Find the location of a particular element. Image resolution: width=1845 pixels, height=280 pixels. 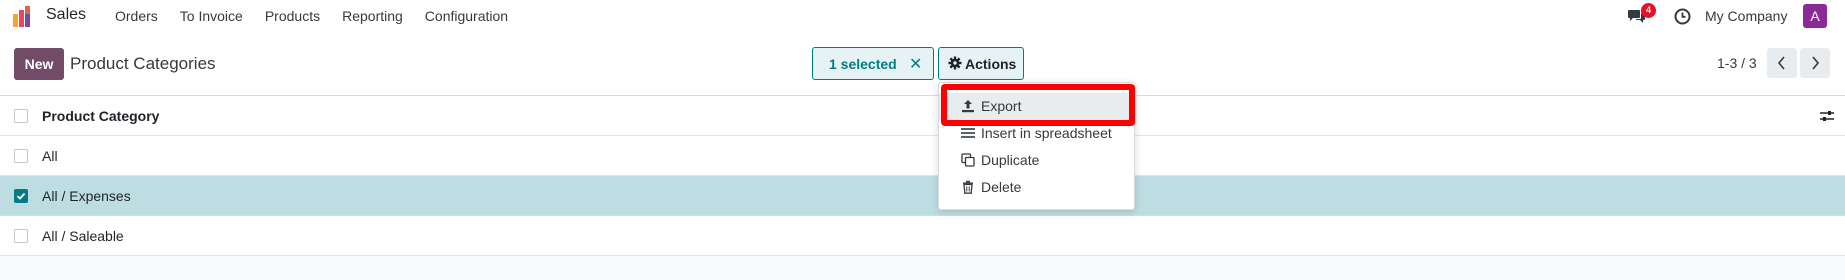

menu-item-configuration: Configuration is located at coordinates (466, 16).